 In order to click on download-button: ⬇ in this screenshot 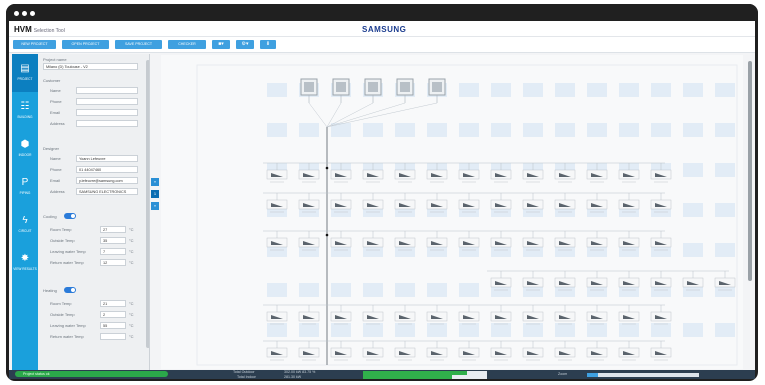, I will do `click(268, 44)`.